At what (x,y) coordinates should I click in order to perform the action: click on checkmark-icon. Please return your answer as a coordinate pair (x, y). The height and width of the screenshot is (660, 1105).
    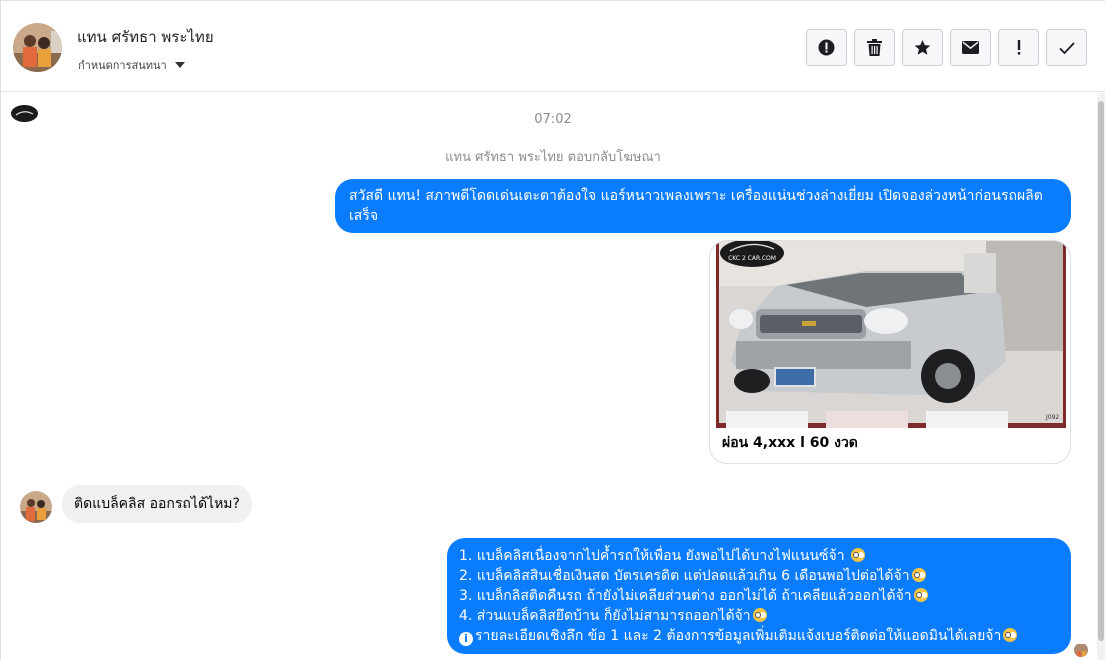
    Looking at the image, I should click on (1066, 47).